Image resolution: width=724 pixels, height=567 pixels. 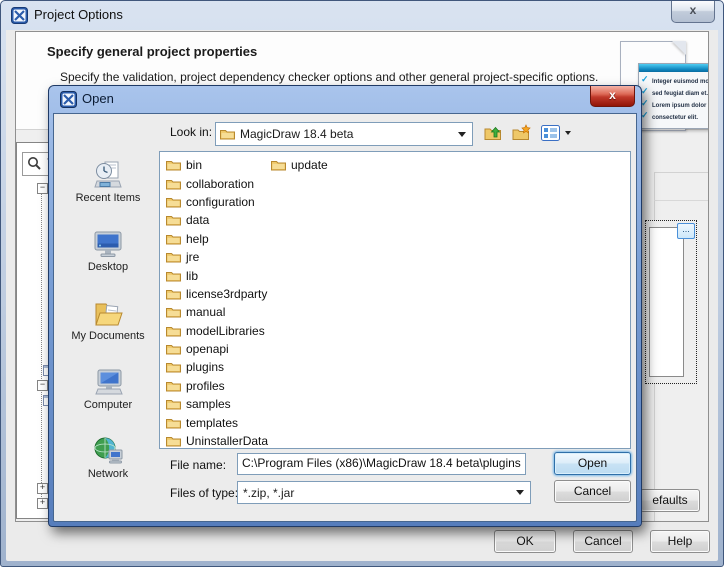 I want to click on tree-connector-line, so click(x=41, y=347).